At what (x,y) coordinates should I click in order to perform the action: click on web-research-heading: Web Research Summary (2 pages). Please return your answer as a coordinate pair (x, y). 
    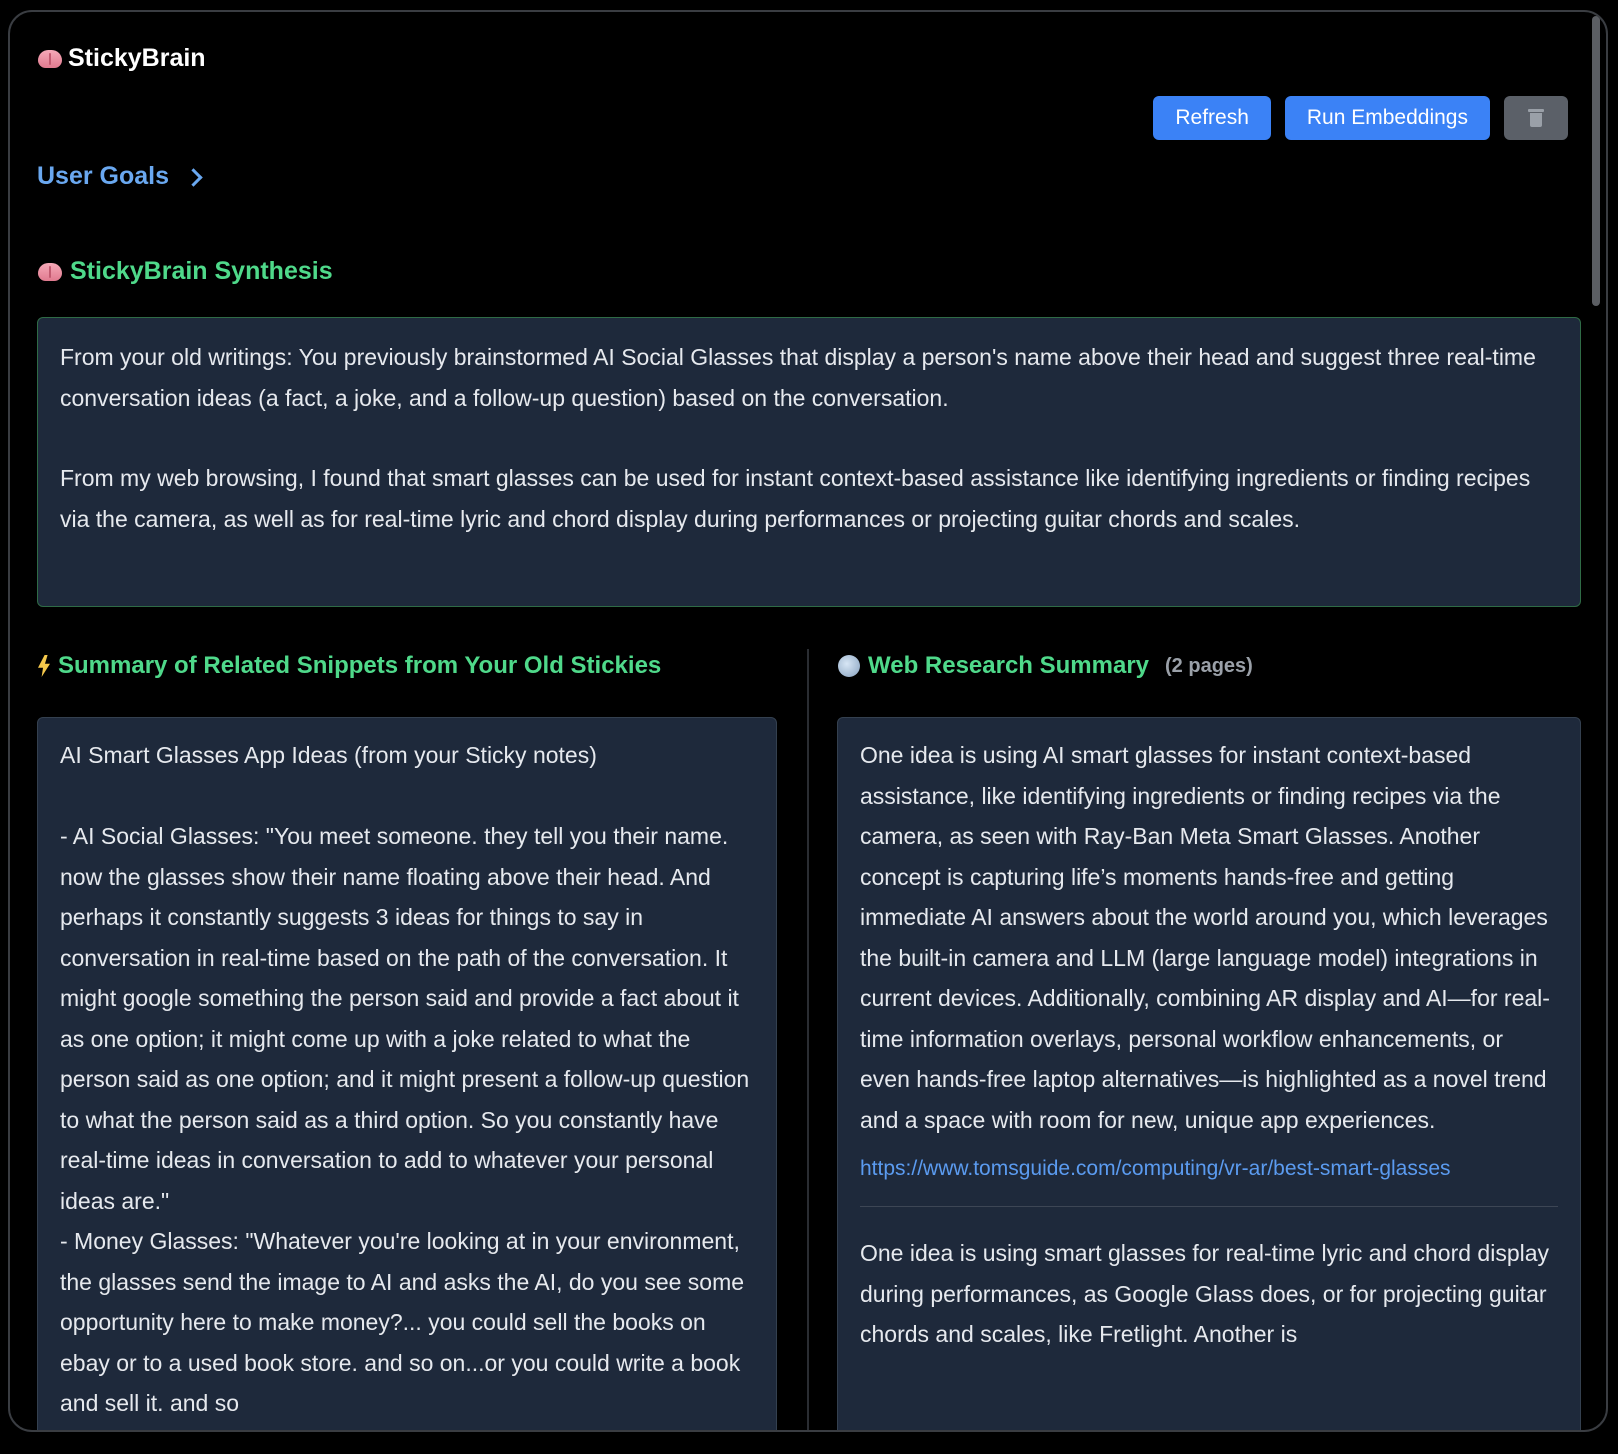
    Looking at the image, I should click on (1045, 666).